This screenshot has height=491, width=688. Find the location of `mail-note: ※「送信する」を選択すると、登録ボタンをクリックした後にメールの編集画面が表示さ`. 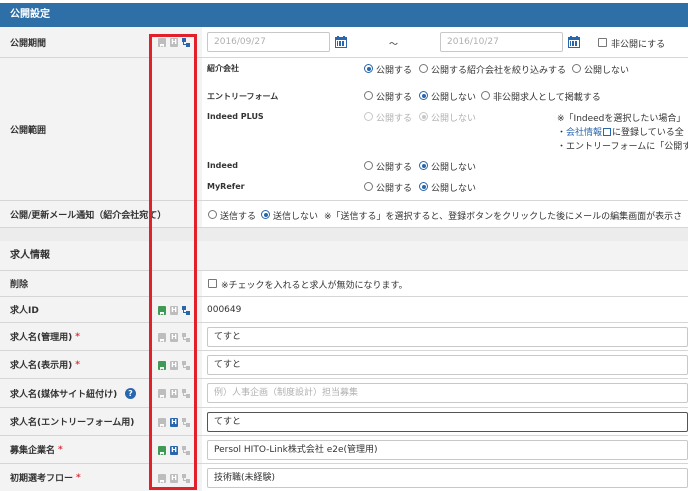

mail-note: ※「送信する」を選択すると、登録ボタンをクリックした後にメールの編集画面が表示さ is located at coordinates (503, 217).